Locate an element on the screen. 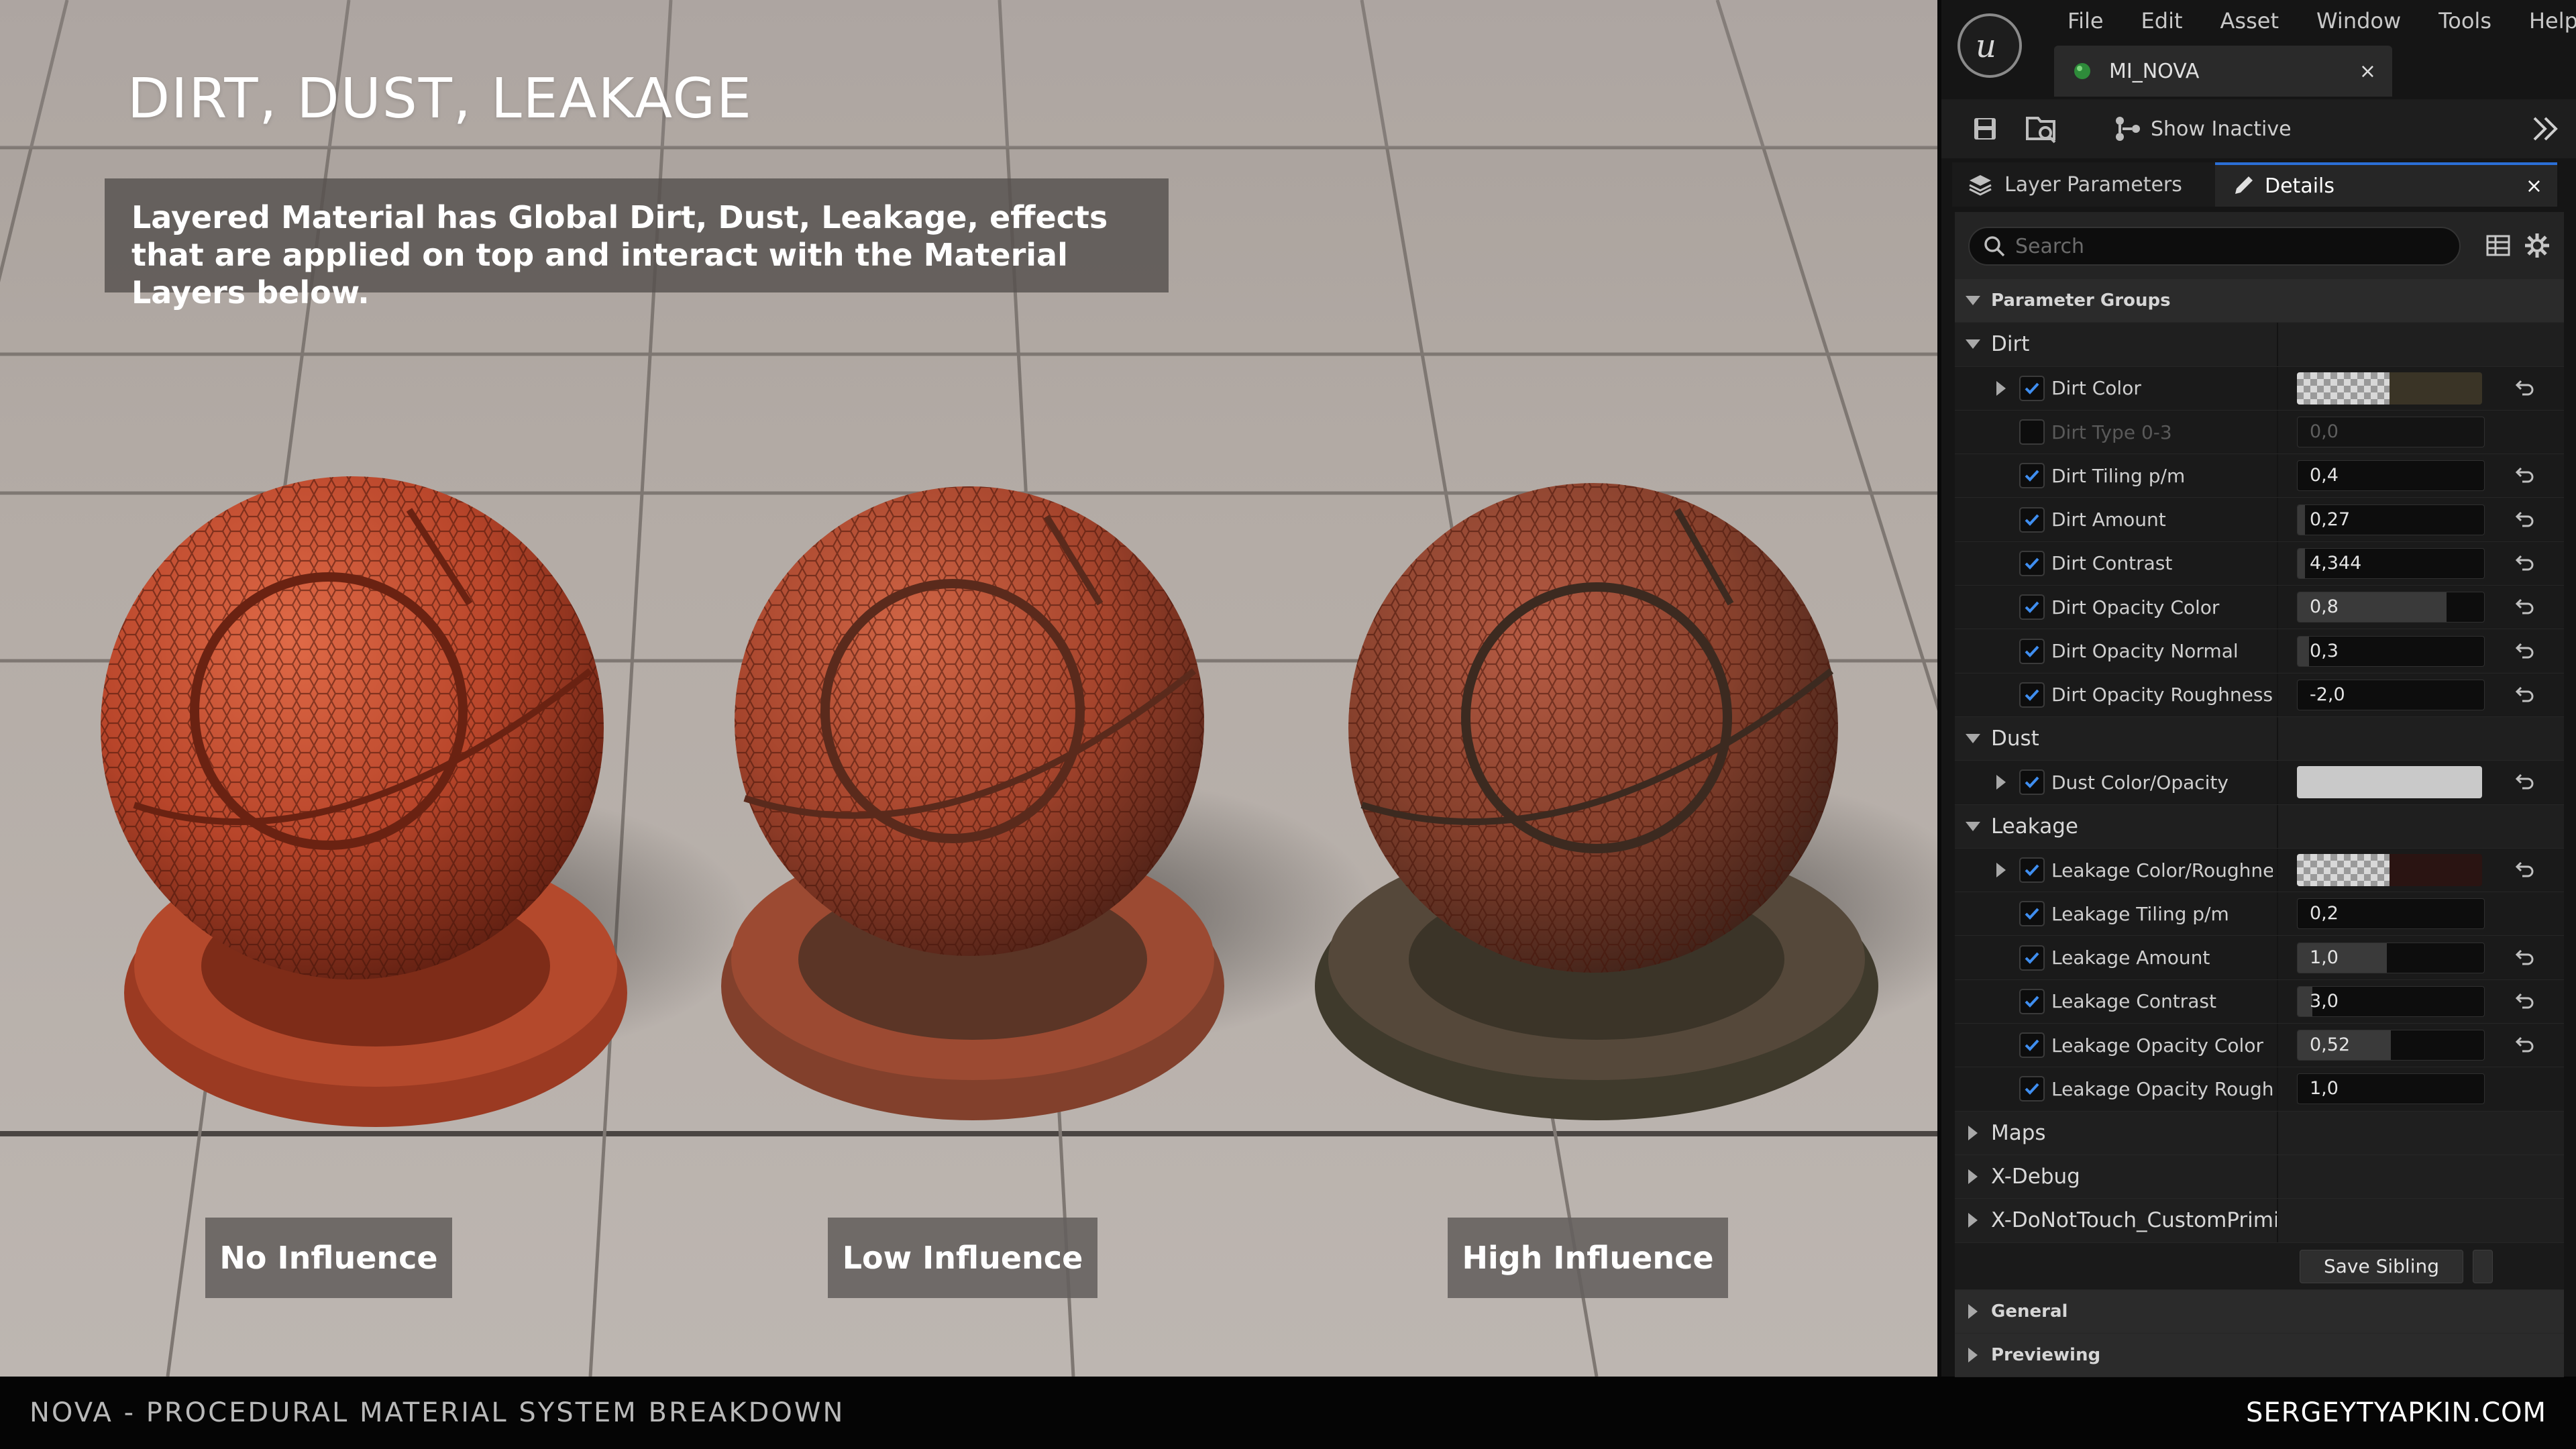 This screenshot has height=1449, width=2576. slider-field: 4,344 is located at coordinates (2391, 563).